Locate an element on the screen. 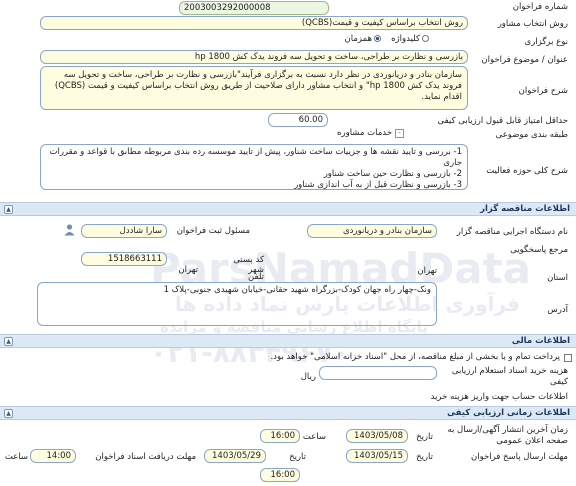  currency-label: ریال is located at coordinates (308, 377).